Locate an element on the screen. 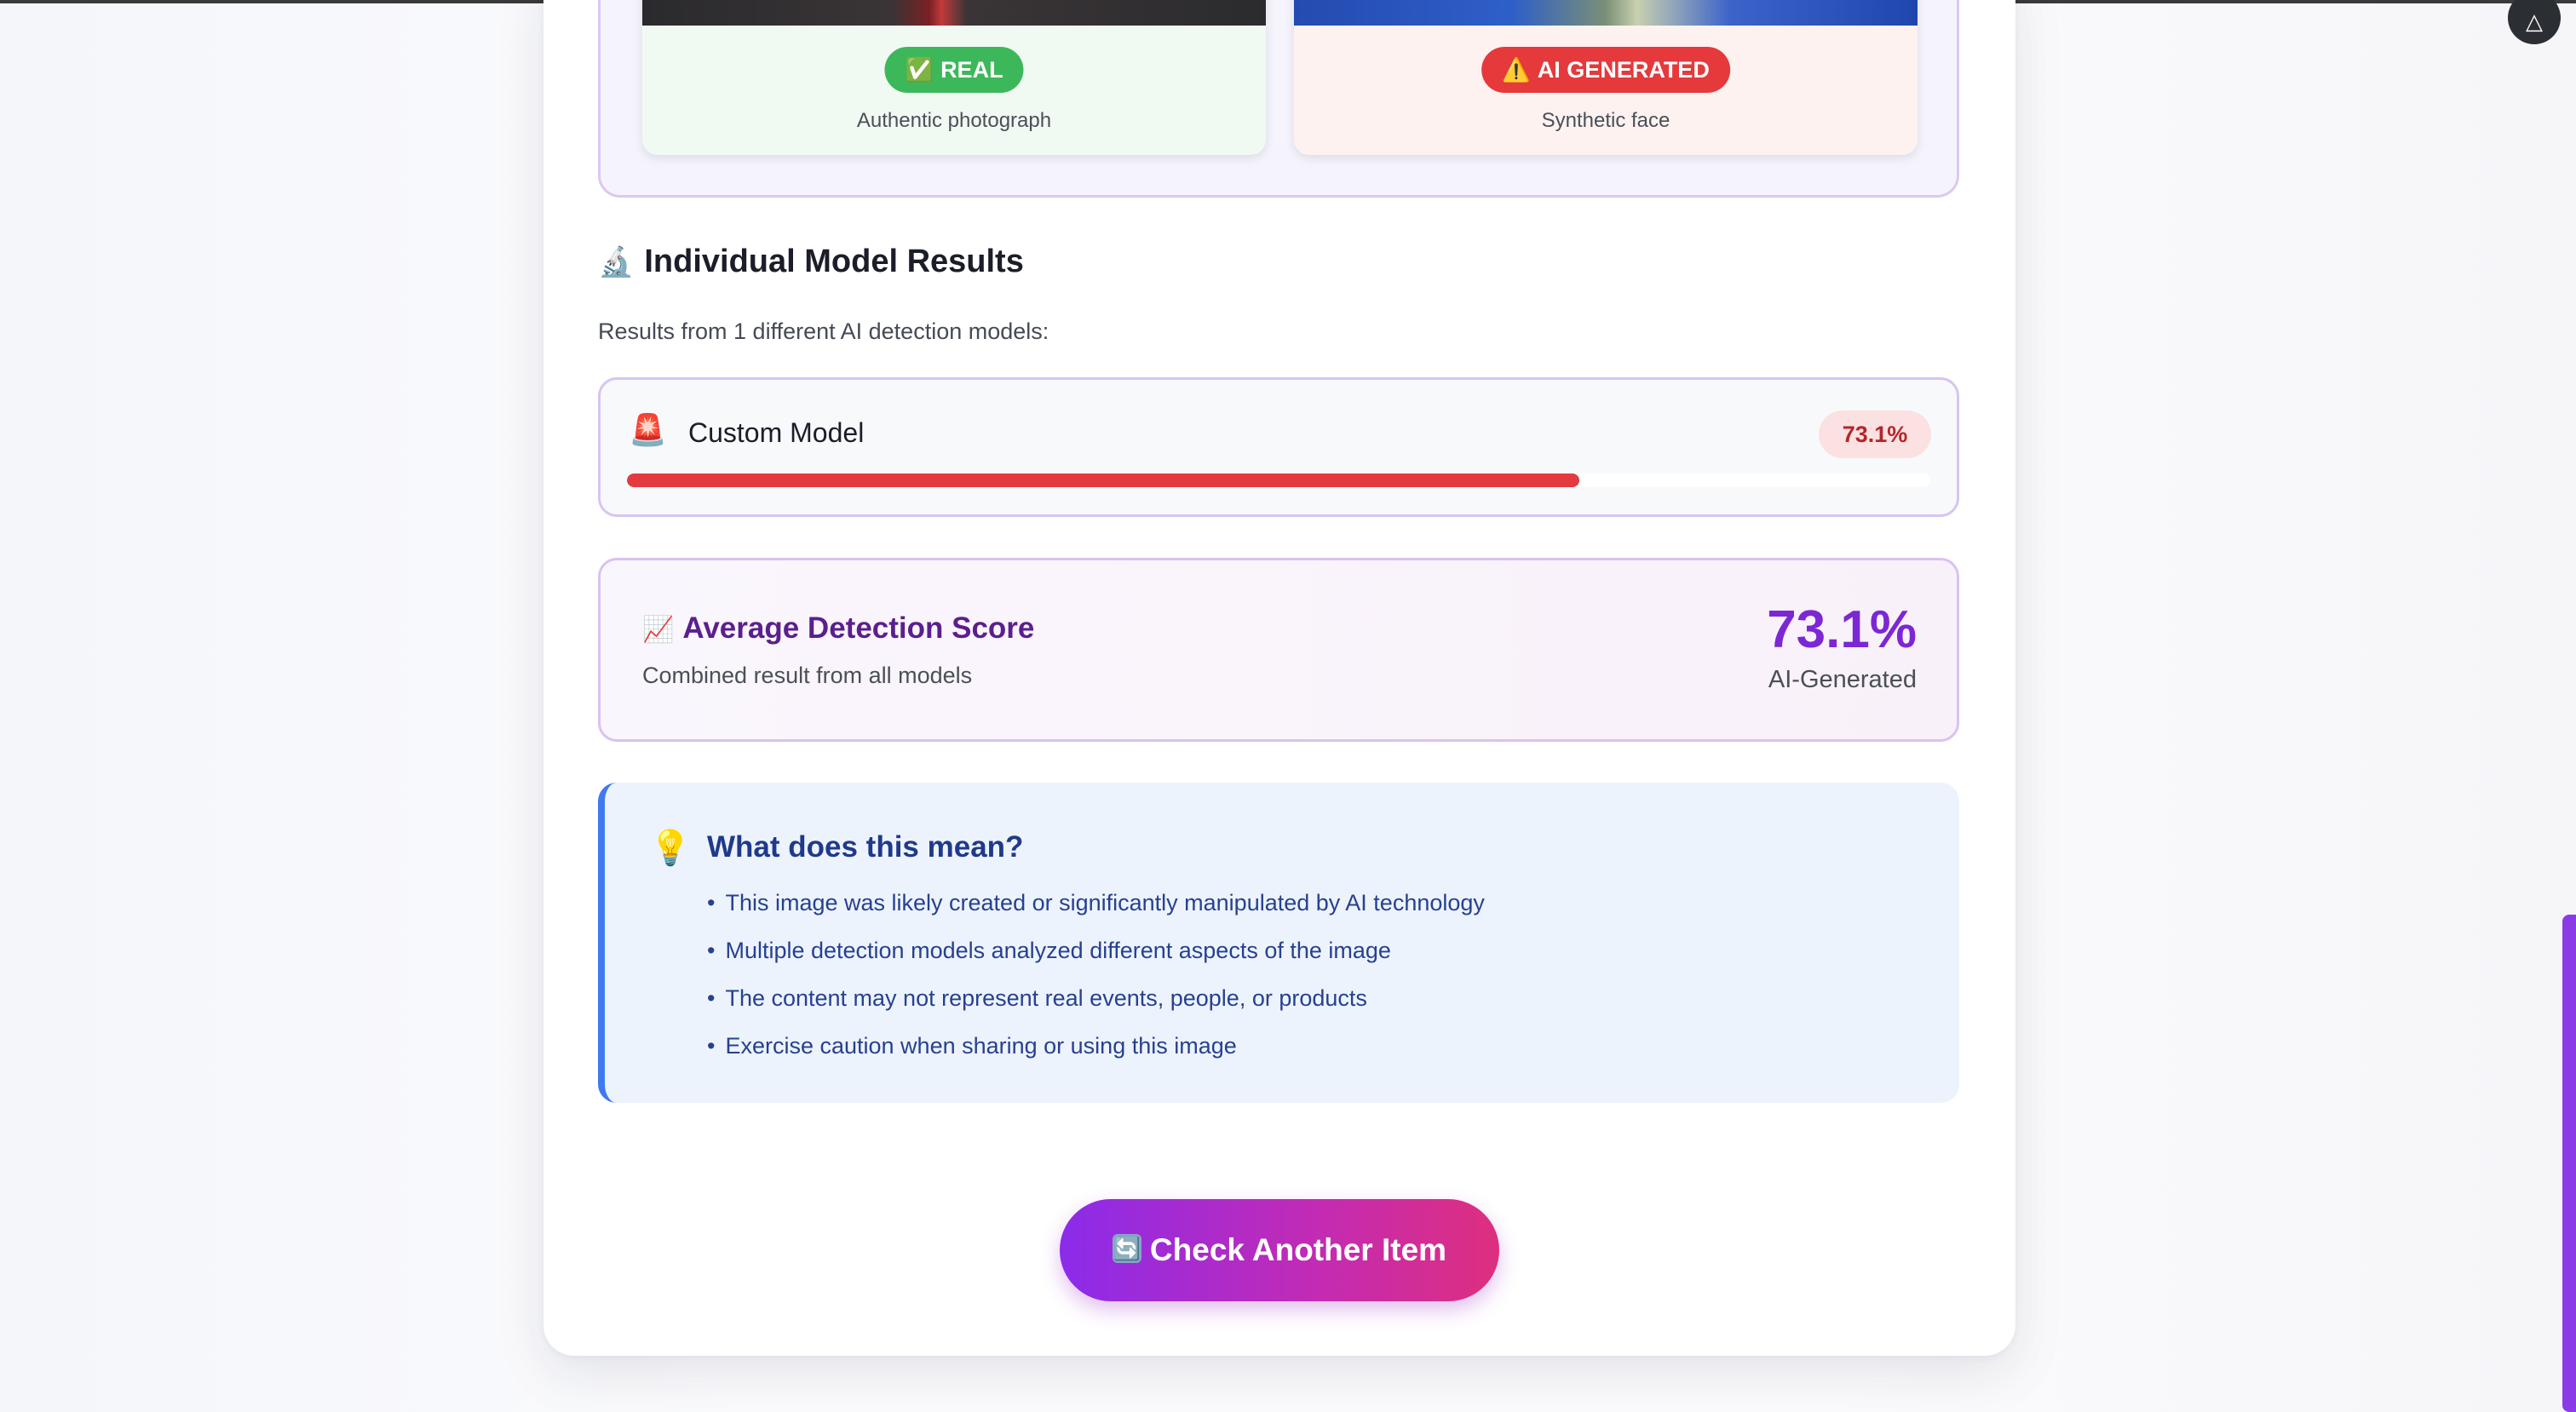 This screenshot has width=2576, height=1412. microscope-icon: 🔬 is located at coordinates (616, 262).